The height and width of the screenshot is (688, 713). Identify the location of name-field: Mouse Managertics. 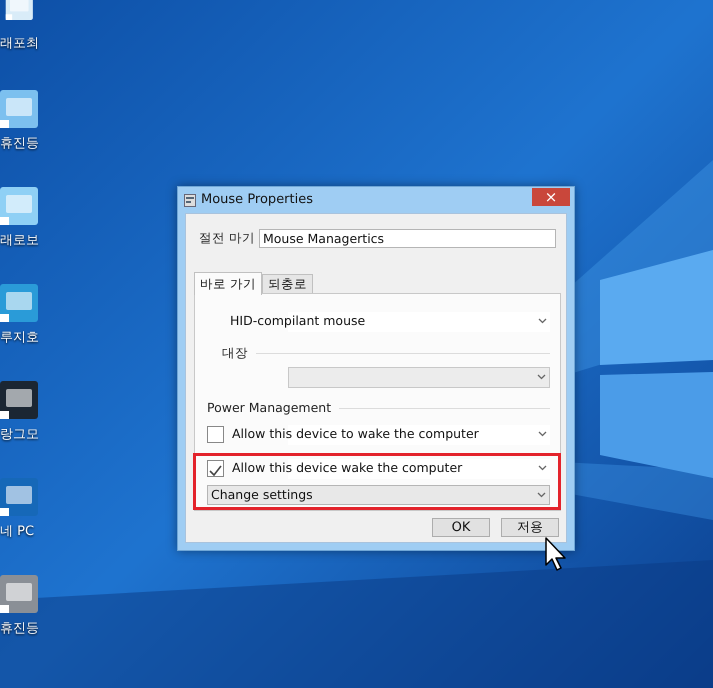
(407, 238).